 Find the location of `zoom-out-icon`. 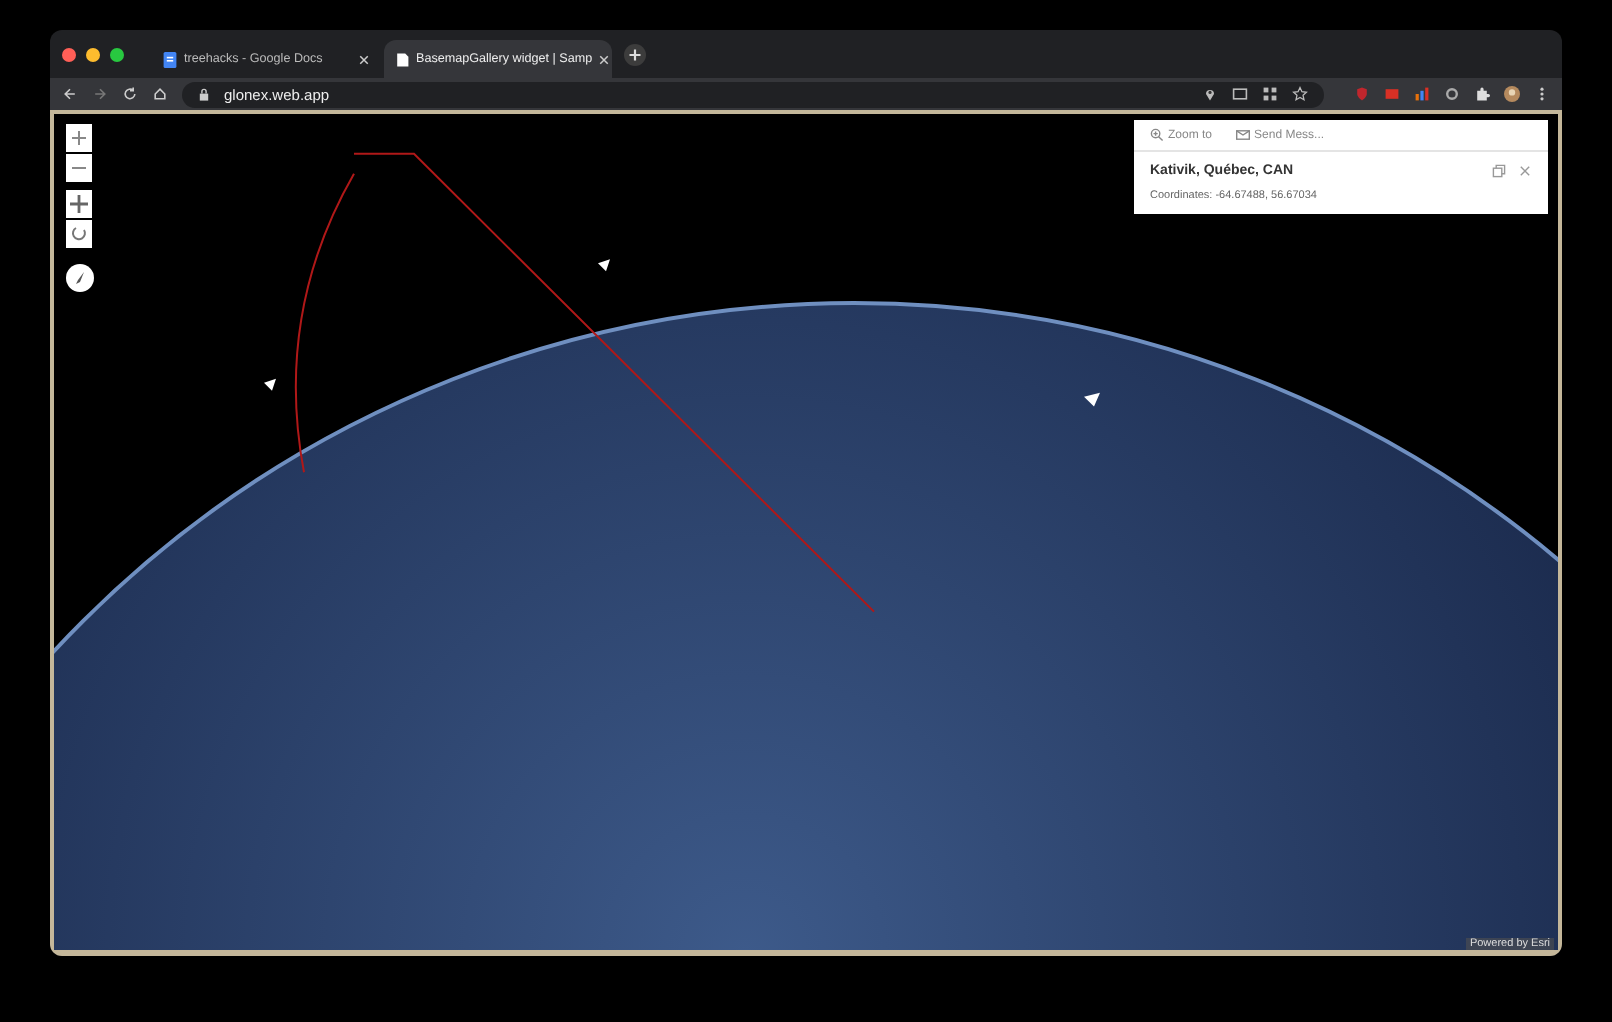

zoom-out-icon is located at coordinates (79, 168).